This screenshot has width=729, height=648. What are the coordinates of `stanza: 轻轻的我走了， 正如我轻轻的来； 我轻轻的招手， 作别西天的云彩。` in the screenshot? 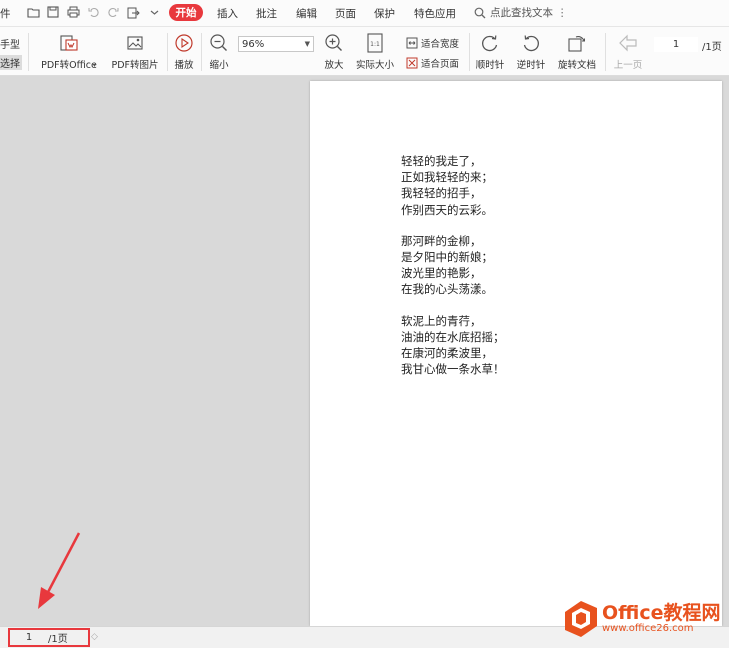 It's located at (453, 185).